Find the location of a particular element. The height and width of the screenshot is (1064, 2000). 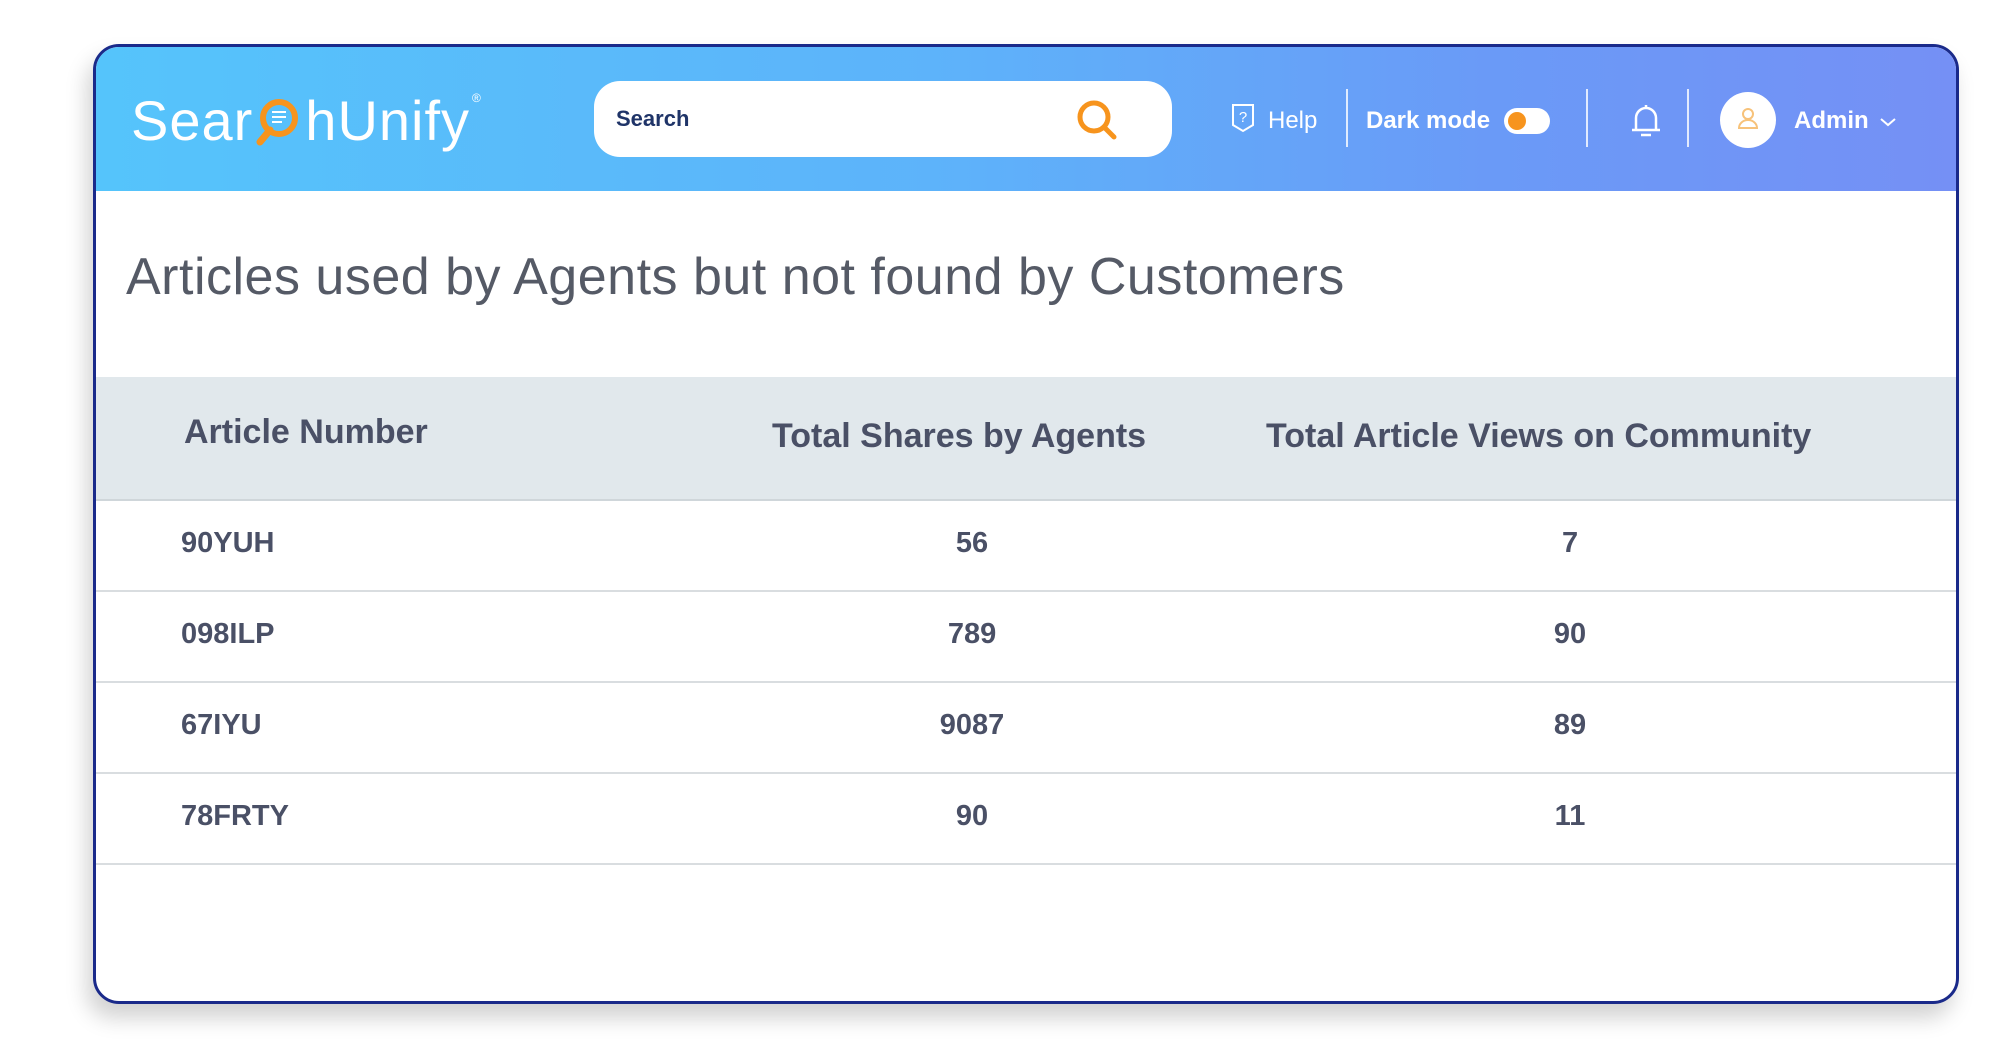

help-icon: ? is located at coordinates (1243, 121).